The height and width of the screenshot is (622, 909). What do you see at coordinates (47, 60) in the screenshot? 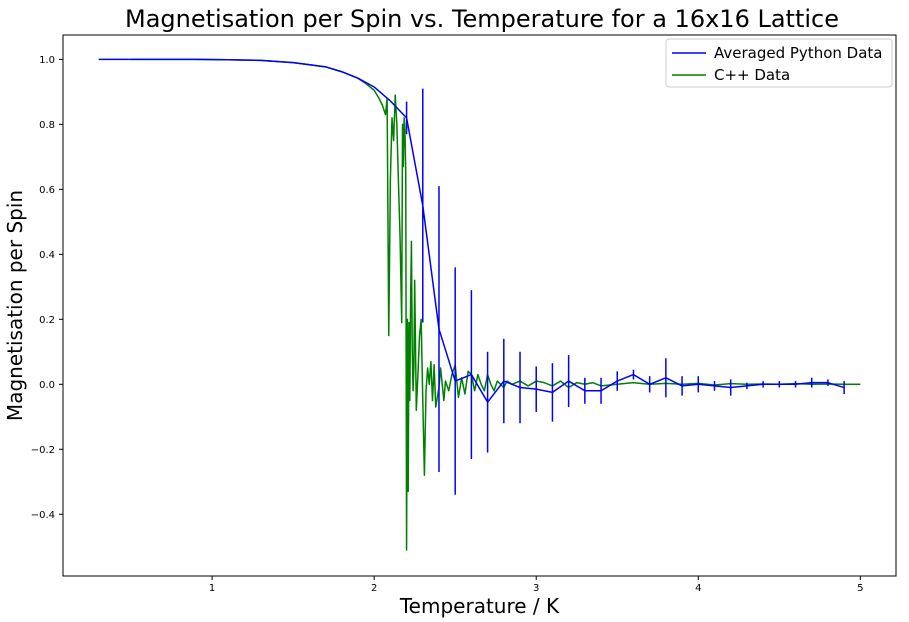
I see `y-tick-label-7: 1.0` at bounding box center [47, 60].